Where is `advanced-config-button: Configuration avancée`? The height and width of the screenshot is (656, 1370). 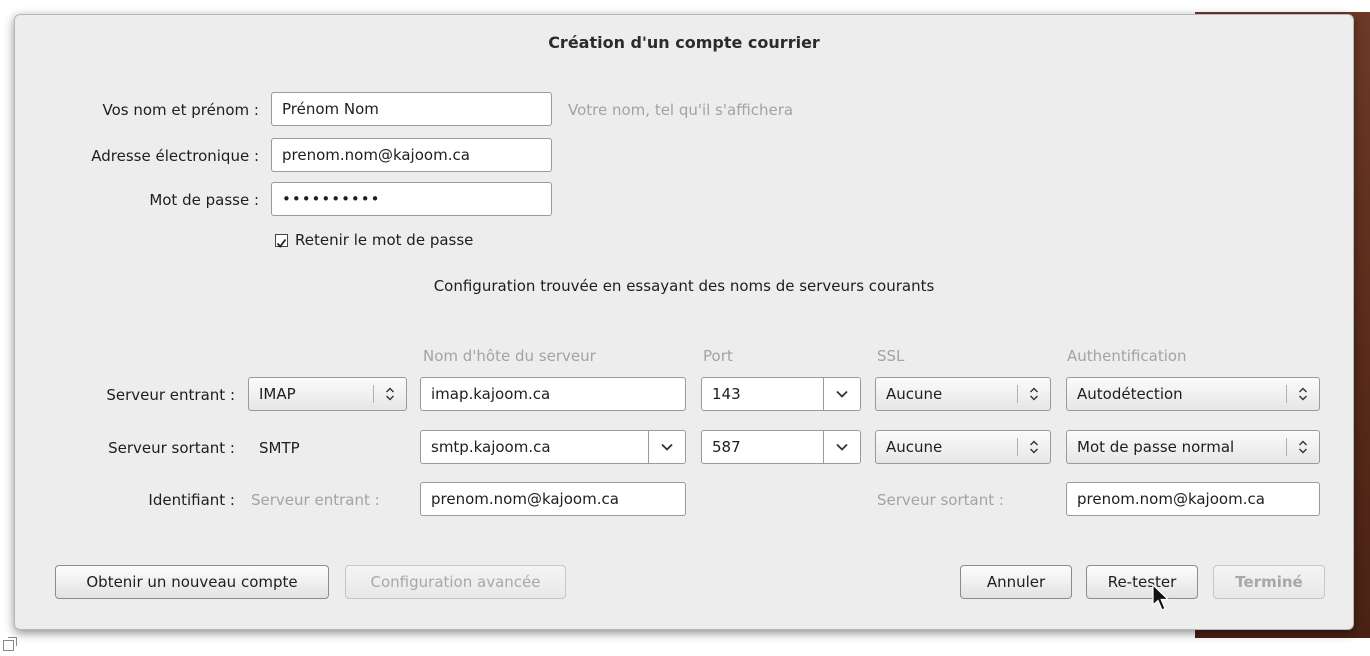 advanced-config-button: Configuration avancée is located at coordinates (455, 582).